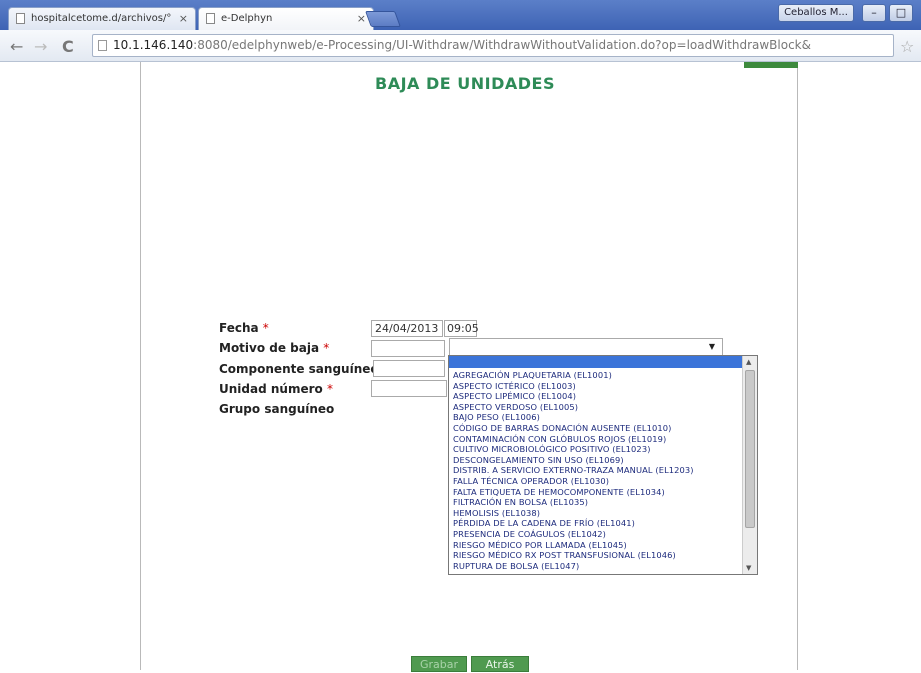 The width and height of the screenshot is (921, 673). What do you see at coordinates (598, 545) in the screenshot?
I see `list-item: RIESGO MÉDICO POR LLAMADA (EL1045)` at bounding box center [598, 545].